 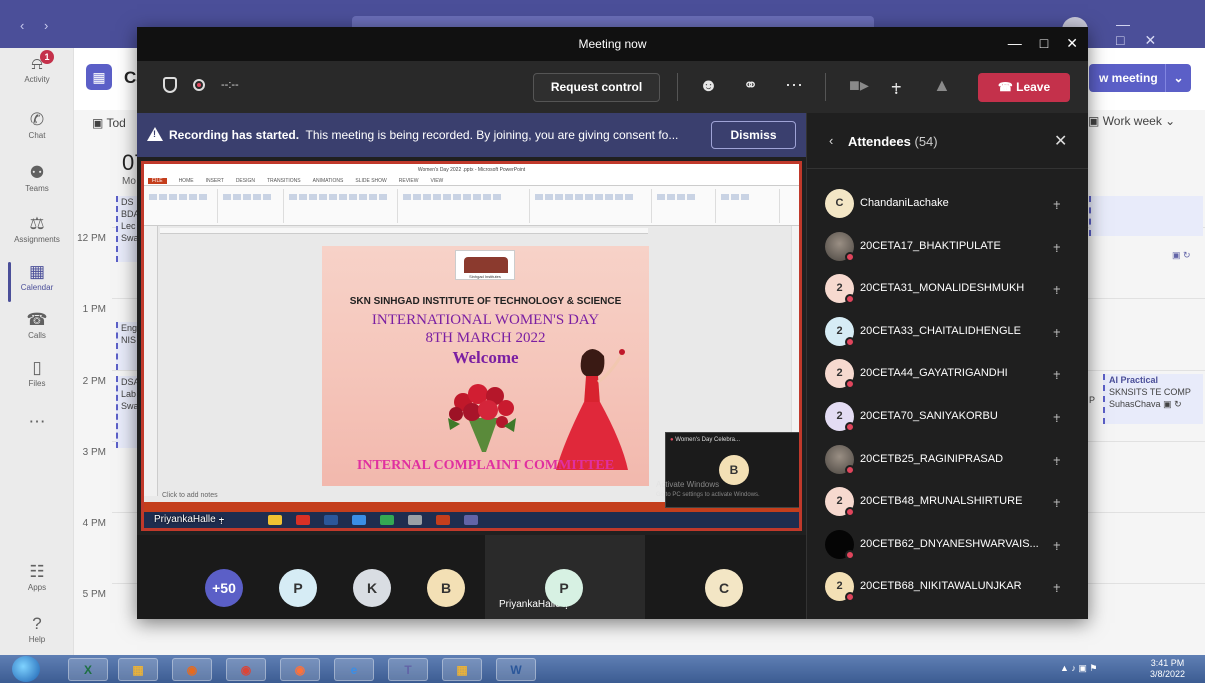 What do you see at coordinates (1160, 32) in the screenshot?
I see `window-controls: —□✕` at bounding box center [1160, 32].